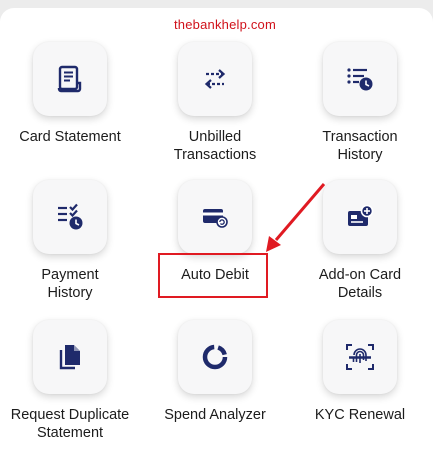  I want to click on tile-unbilled-transactions: Unbilled Transactions, so click(215, 103).